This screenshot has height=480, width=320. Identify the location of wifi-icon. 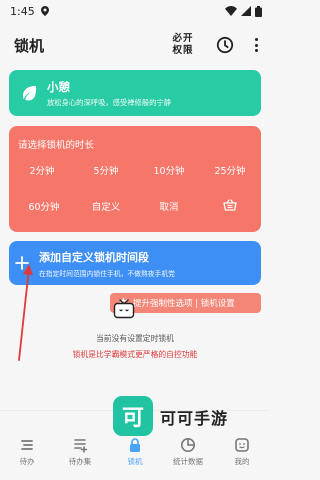
(231, 11).